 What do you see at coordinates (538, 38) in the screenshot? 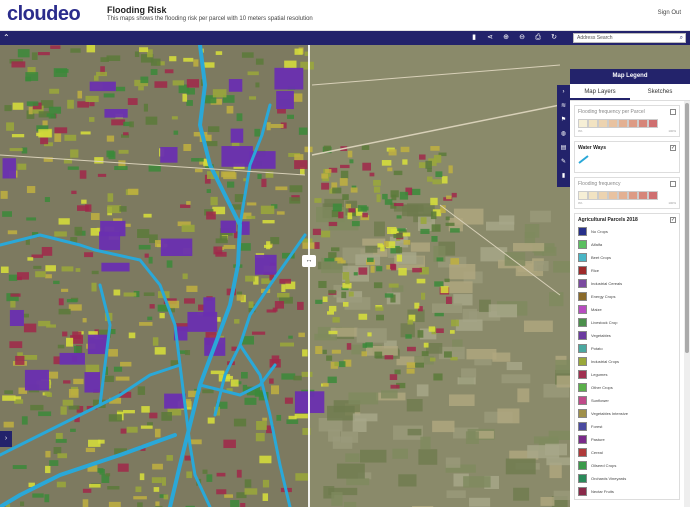
I see `print-icon: ⎙` at bounding box center [538, 38].